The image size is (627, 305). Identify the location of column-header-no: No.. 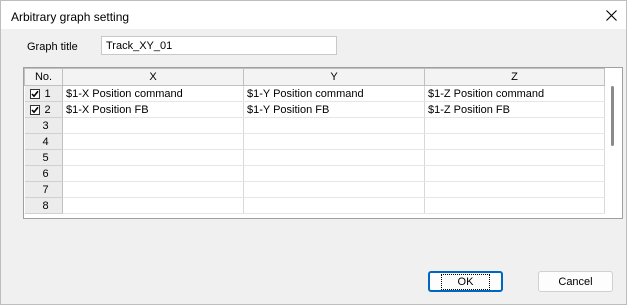
(43, 77).